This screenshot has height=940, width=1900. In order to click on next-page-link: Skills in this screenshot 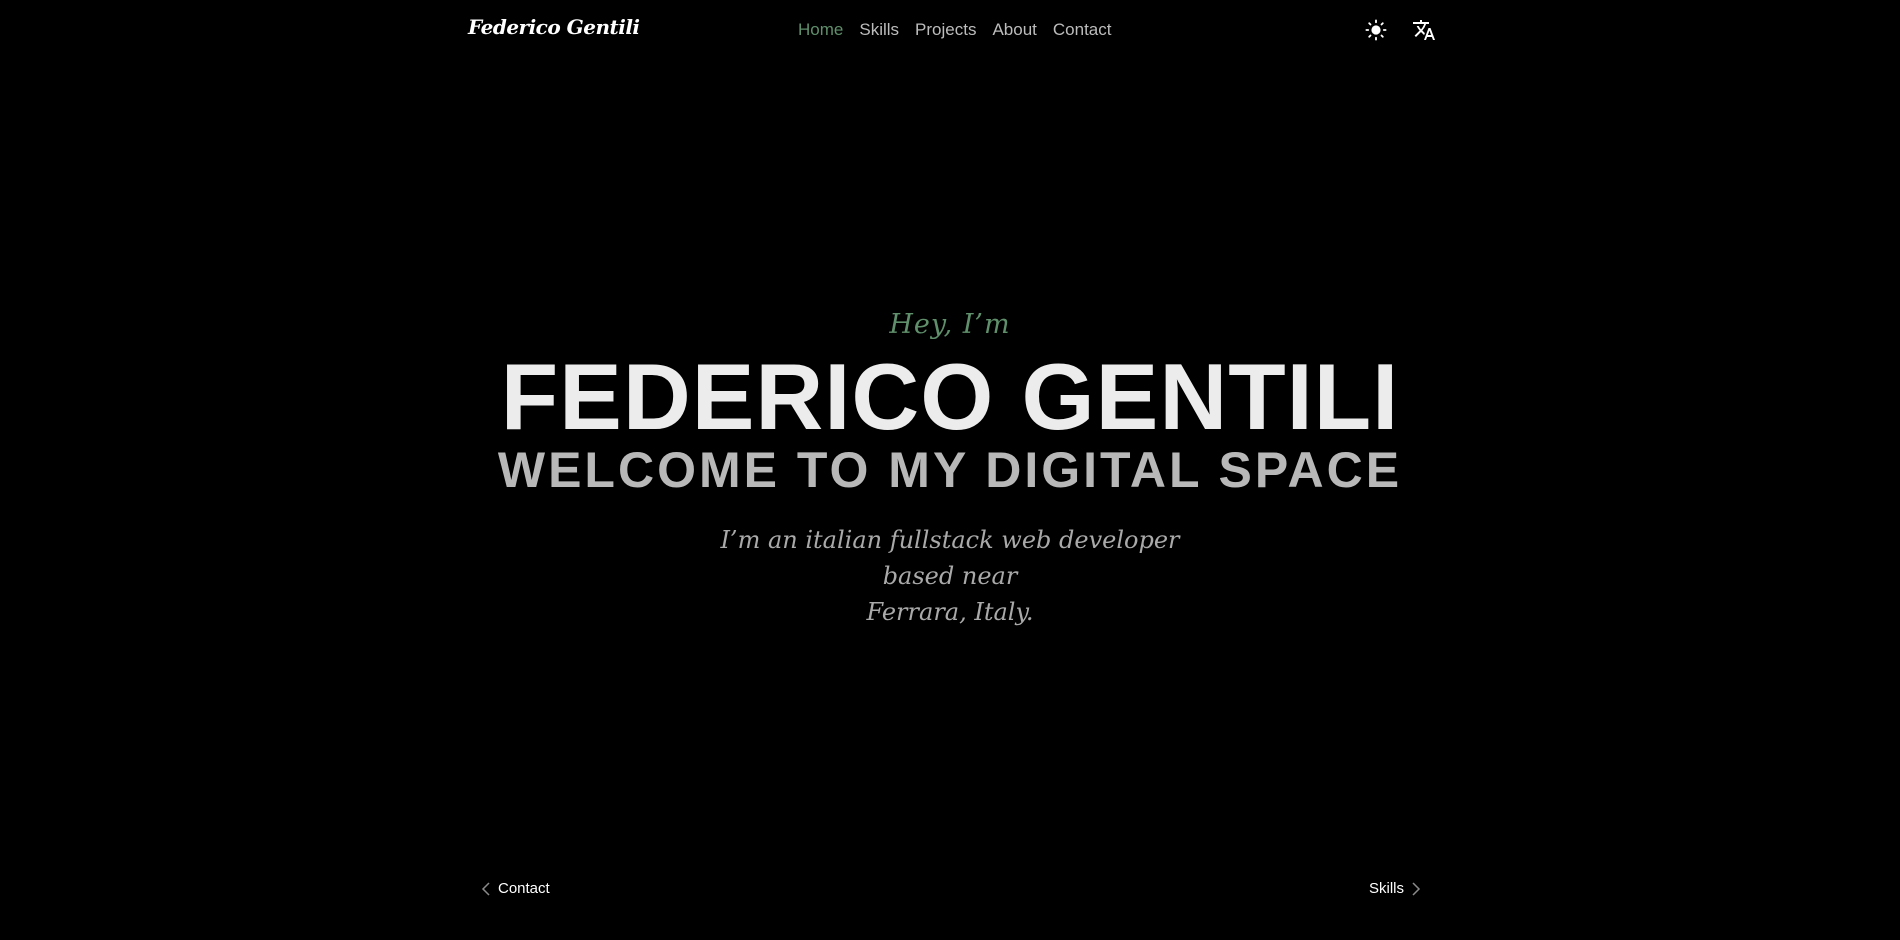, I will do `click(1395, 888)`.